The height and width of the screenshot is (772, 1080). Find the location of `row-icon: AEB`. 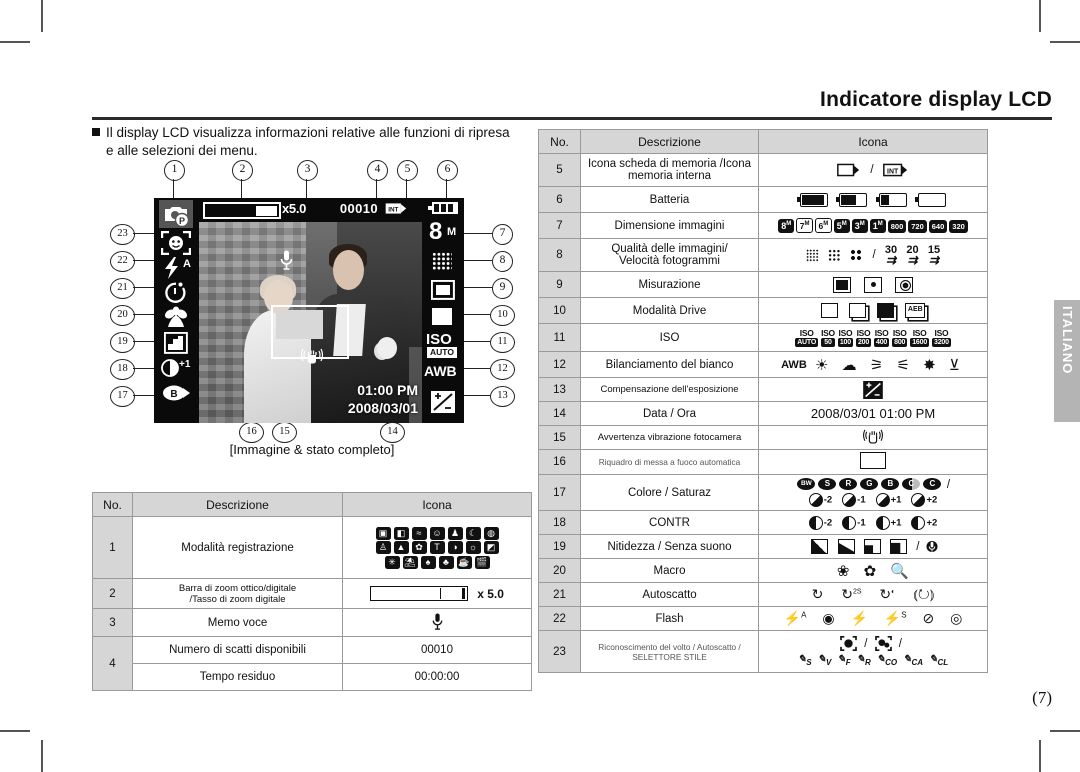

row-icon: AEB is located at coordinates (873, 310).